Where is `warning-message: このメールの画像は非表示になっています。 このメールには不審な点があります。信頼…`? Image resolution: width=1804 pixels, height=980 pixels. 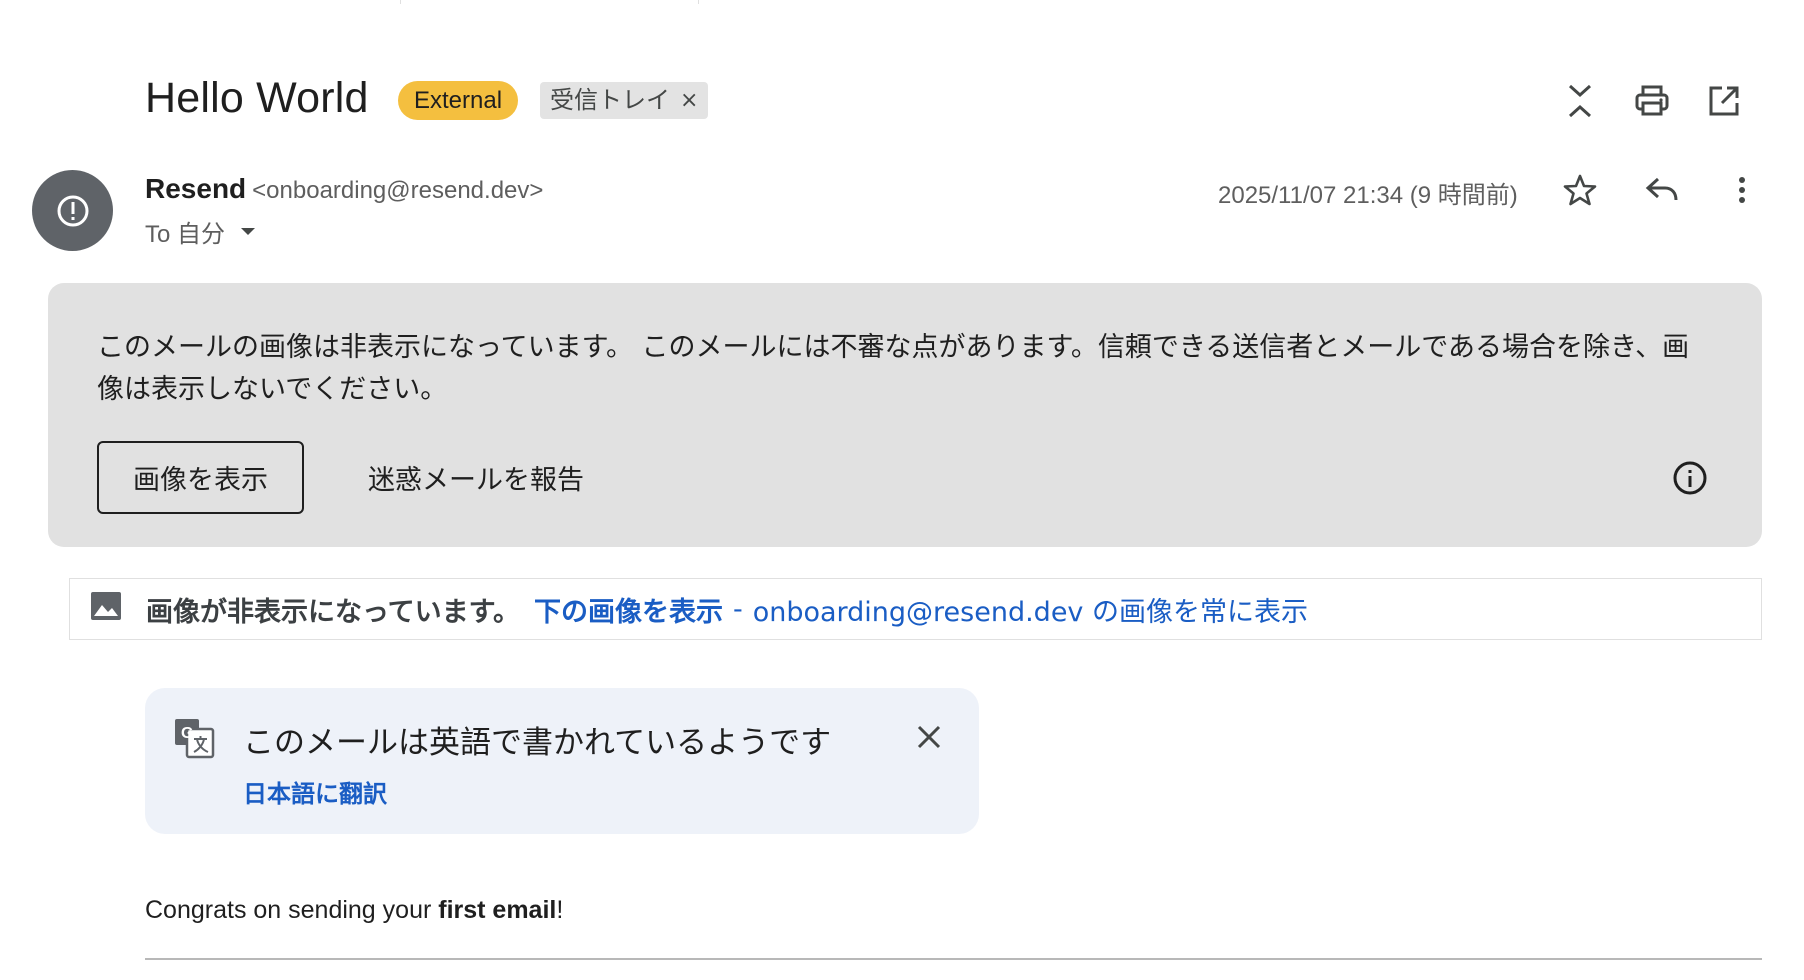 warning-message: このメールの画像は非表示になっています。 このメールには不審な点があります。信頼… is located at coordinates (893, 368).